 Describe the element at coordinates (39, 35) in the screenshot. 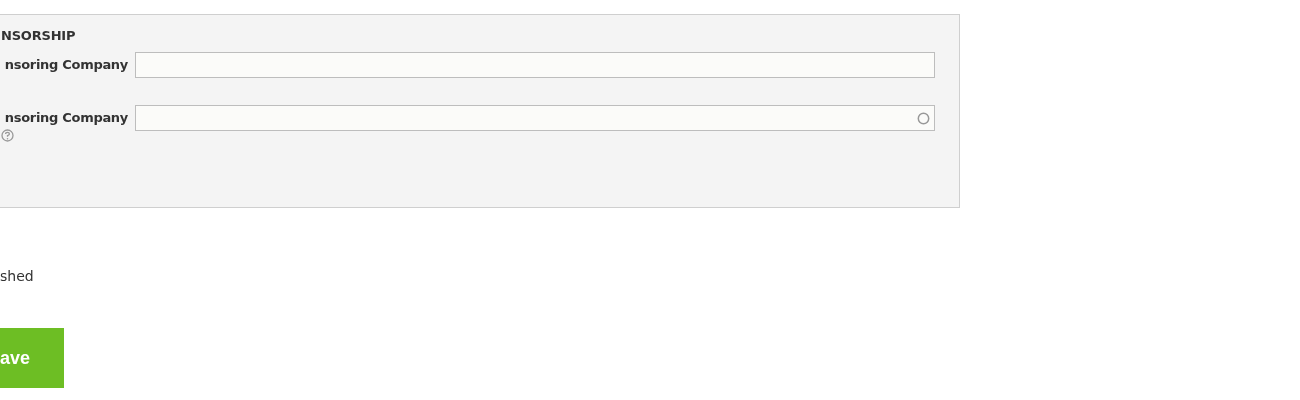

I see `section-heading: NSORSHIP` at that location.